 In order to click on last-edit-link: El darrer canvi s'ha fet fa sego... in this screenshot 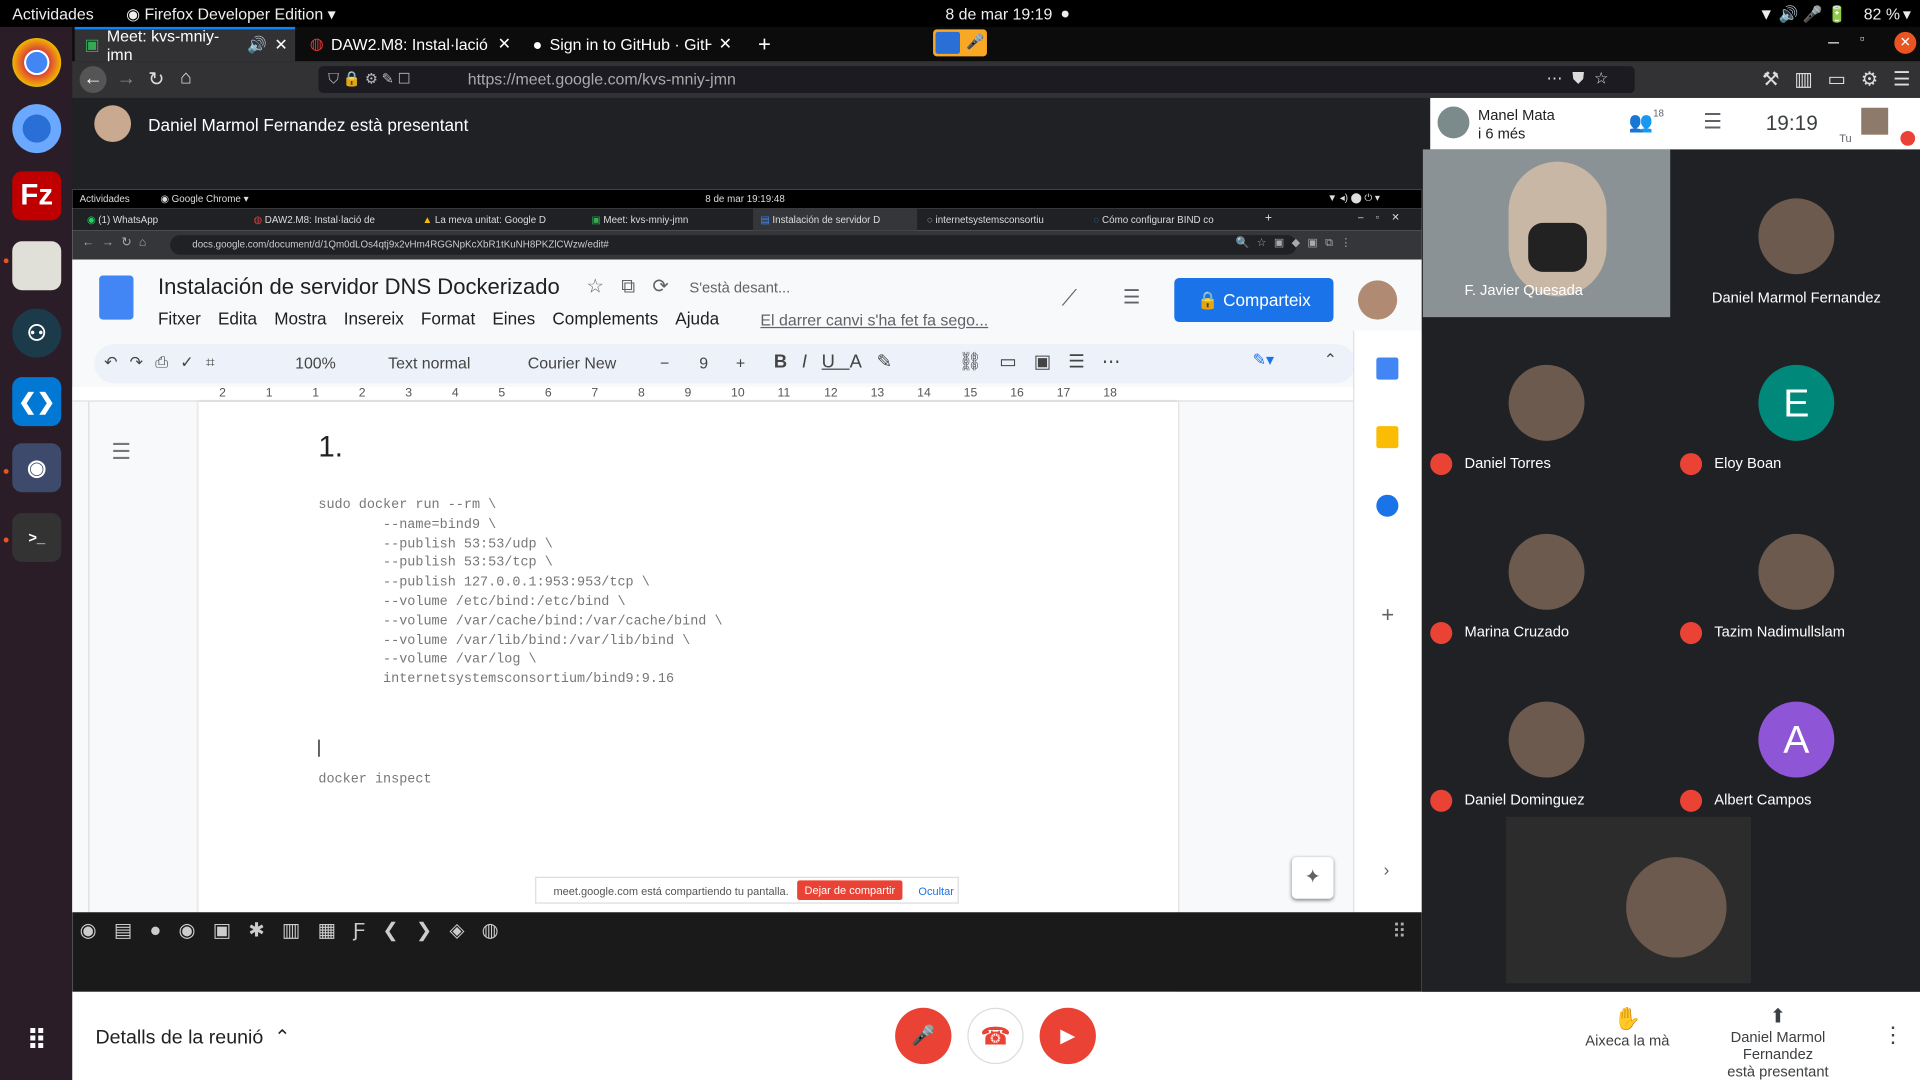, I will do `click(874, 320)`.